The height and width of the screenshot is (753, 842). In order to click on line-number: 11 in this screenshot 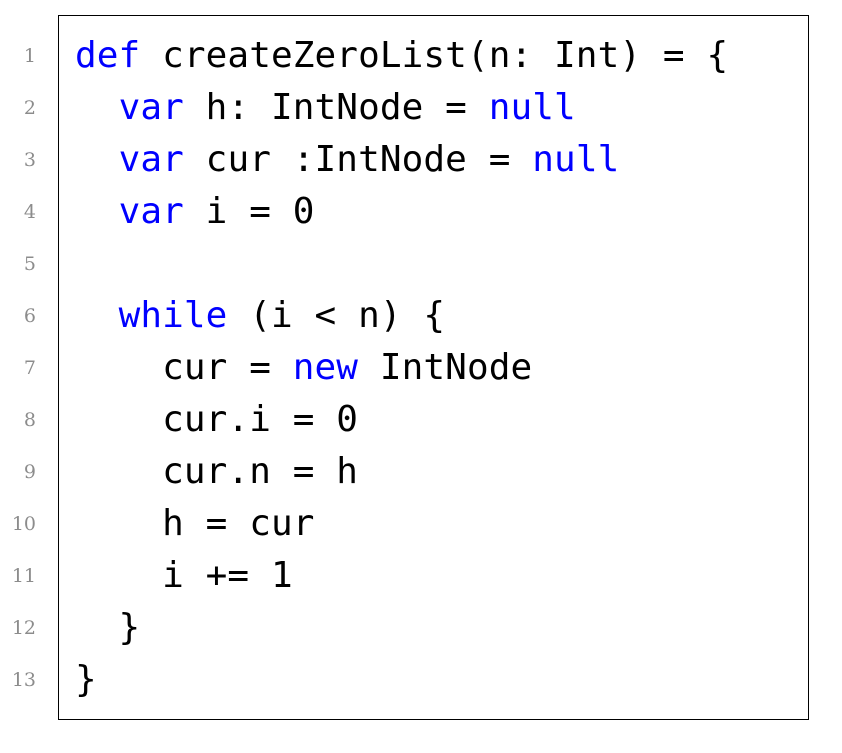, I will do `click(23, 576)`.